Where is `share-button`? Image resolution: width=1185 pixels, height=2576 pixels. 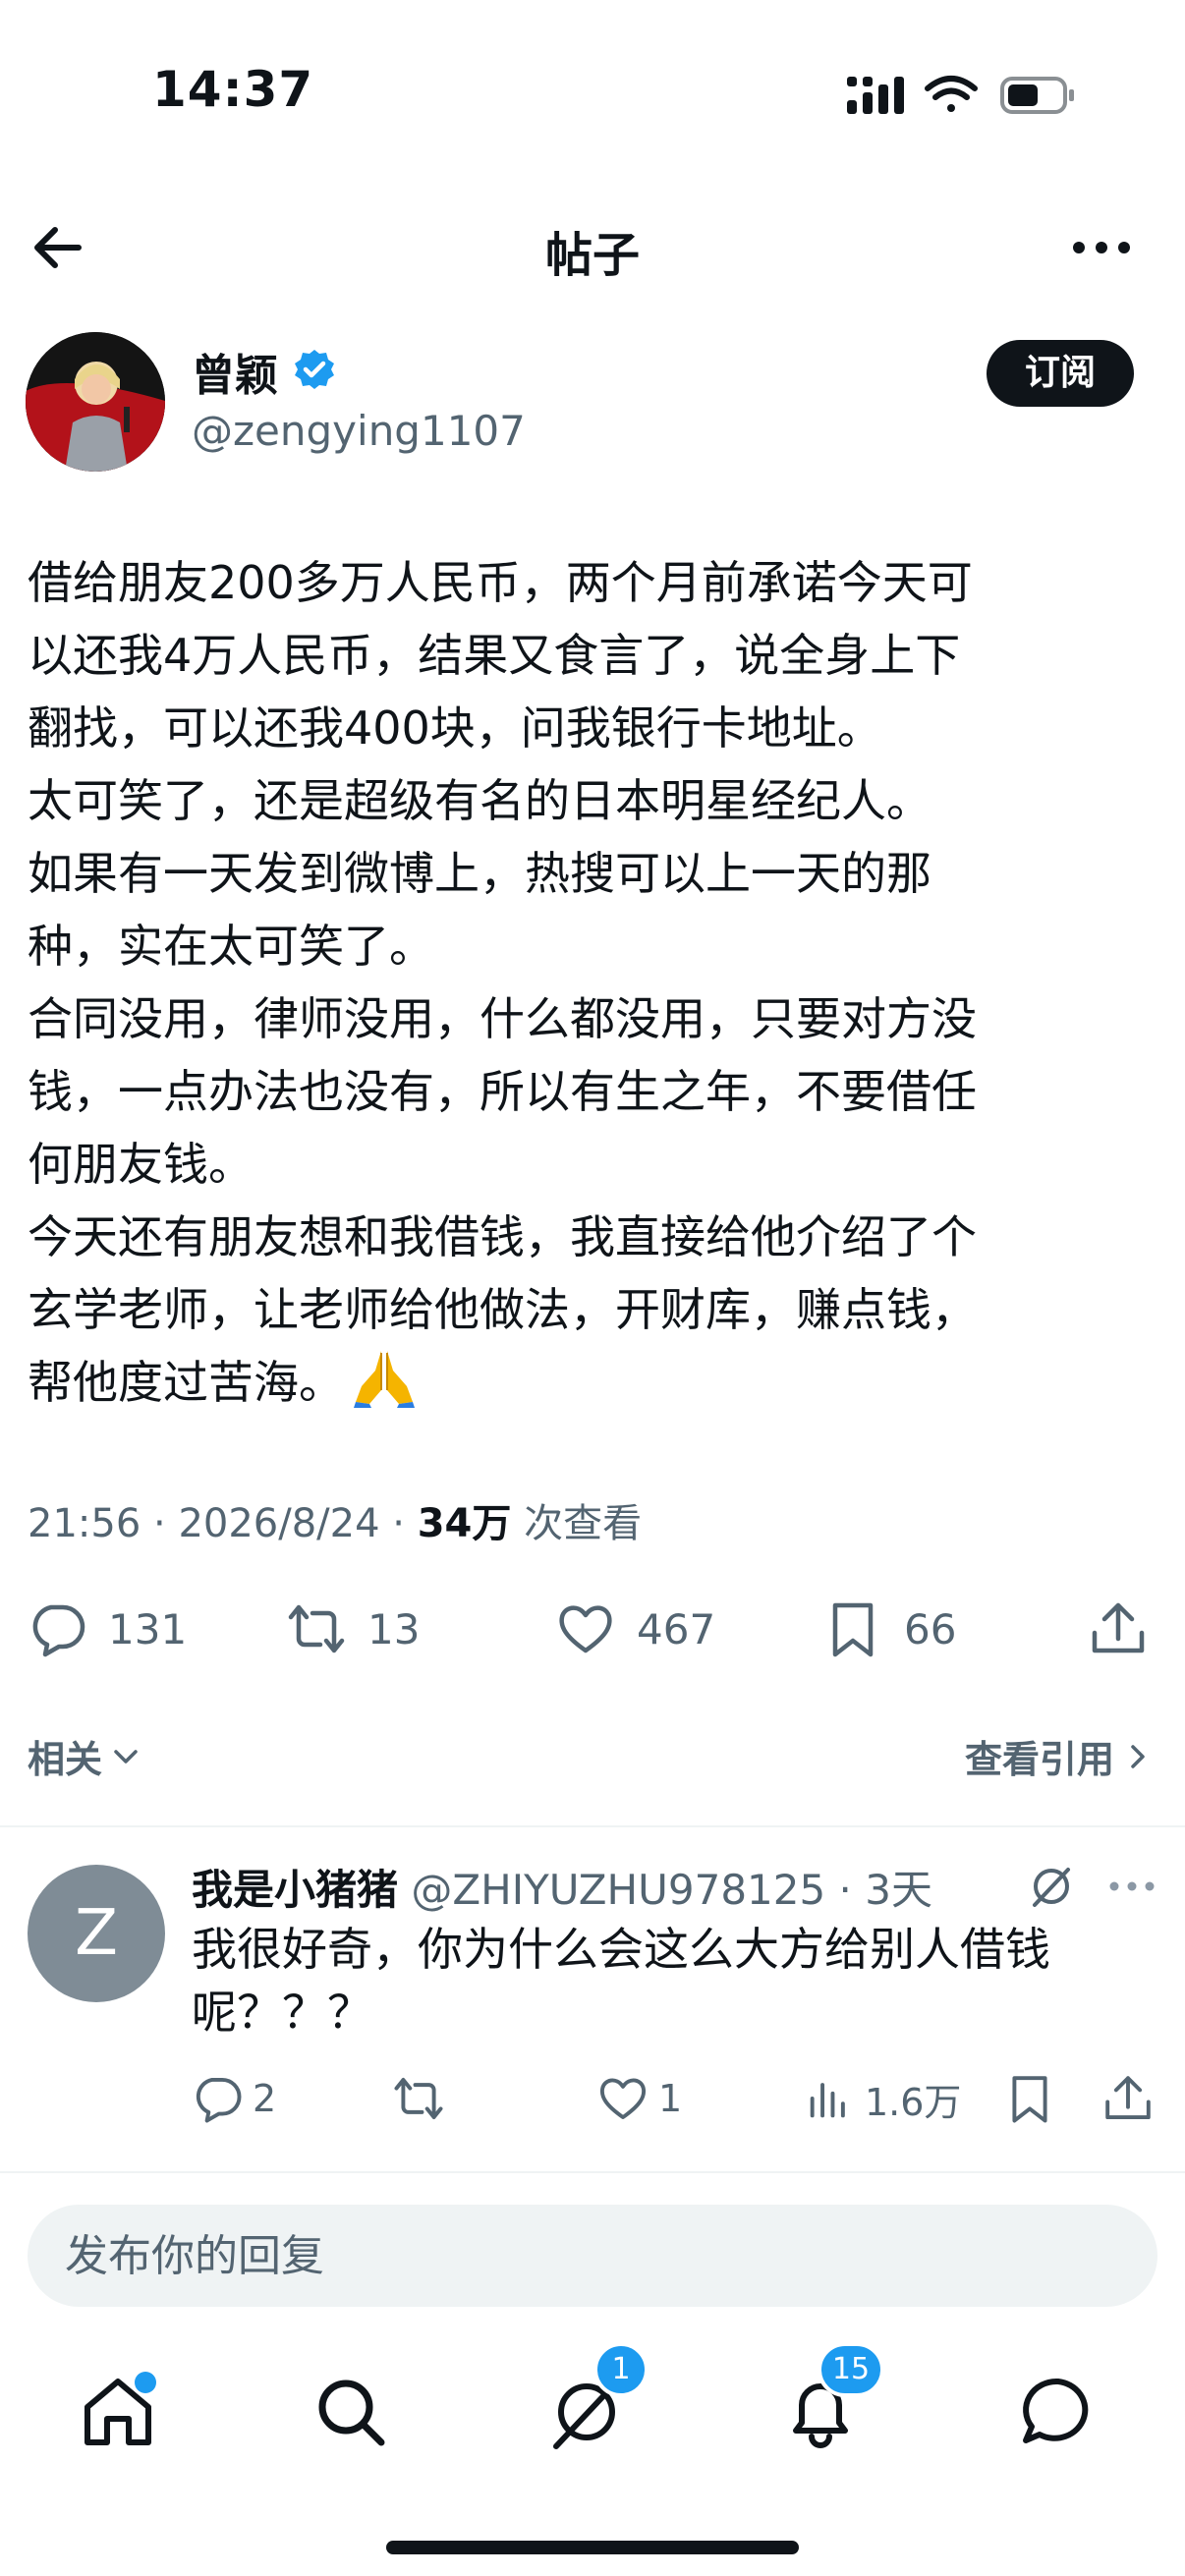
share-button is located at coordinates (1119, 1628).